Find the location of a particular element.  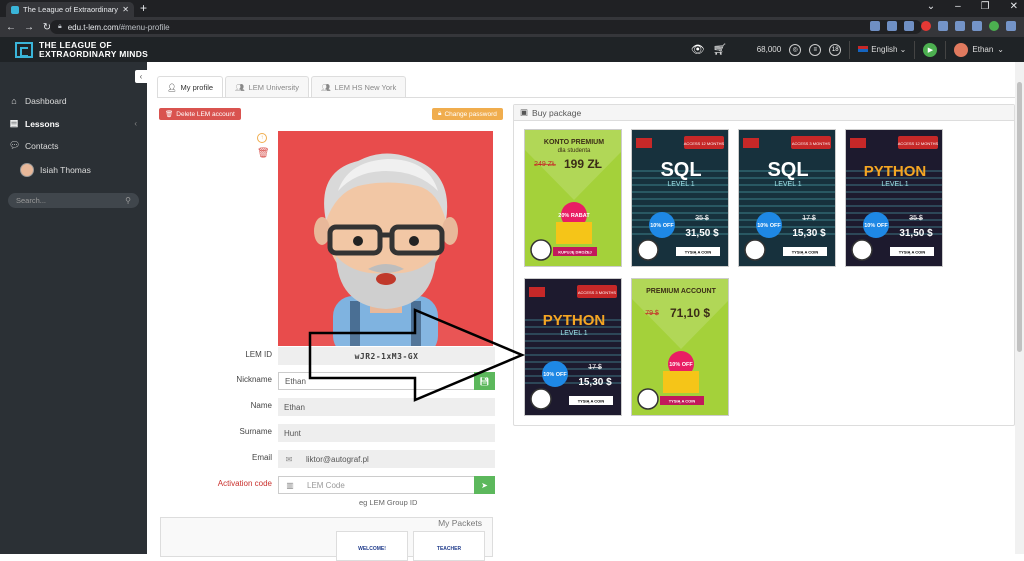

extension-red-icon is located at coordinates (926, 26).